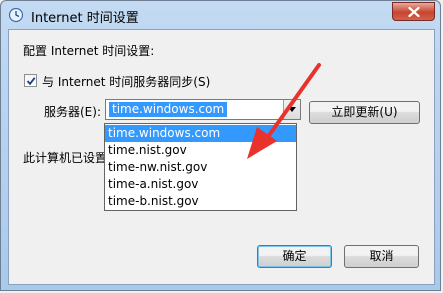 This screenshot has height=293, width=443. Describe the element at coordinates (126, 81) in the screenshot. I see `sync-checkbox-label: 与 Internet 时间服务器同步(S)` at that location.